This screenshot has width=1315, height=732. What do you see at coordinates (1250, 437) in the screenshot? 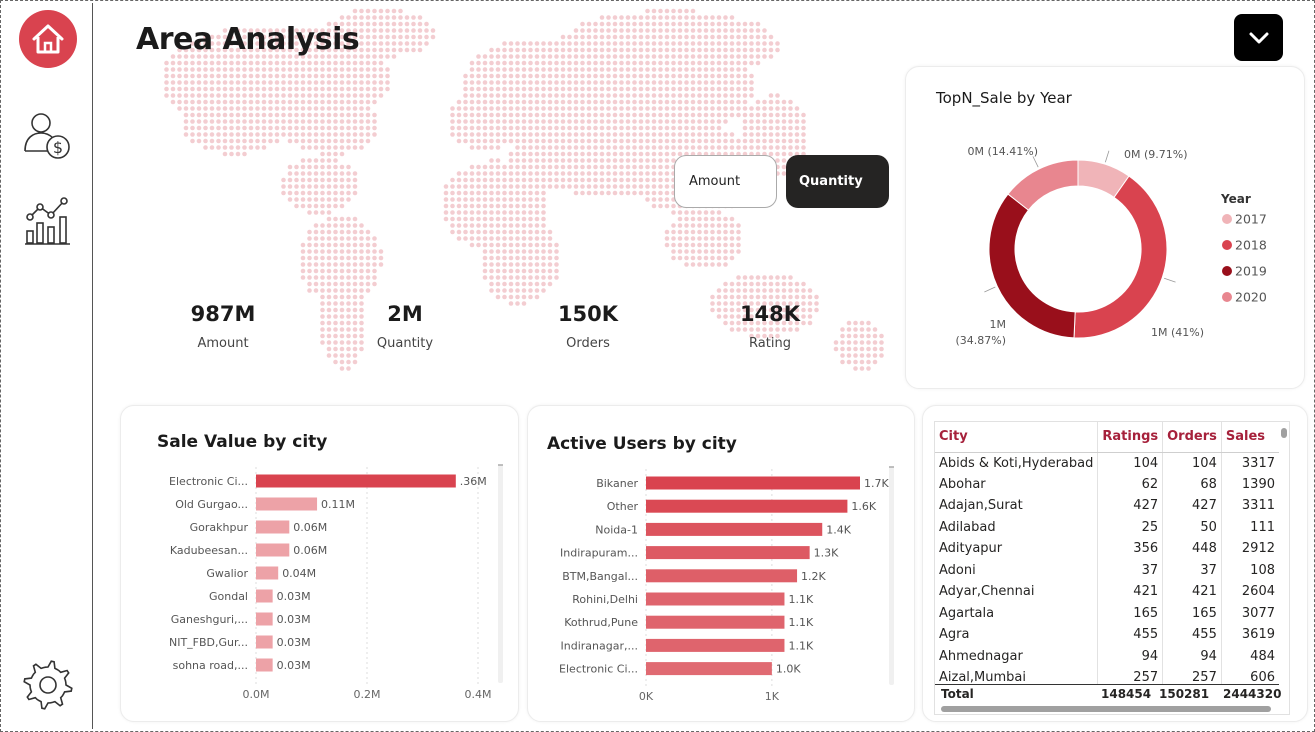
I see `column-header-sales: Sales` at bounding box center [1250, 437].